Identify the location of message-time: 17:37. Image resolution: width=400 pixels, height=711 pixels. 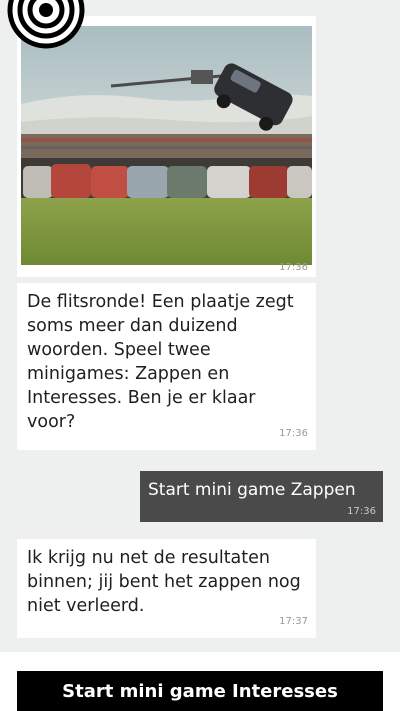
(293, 621).